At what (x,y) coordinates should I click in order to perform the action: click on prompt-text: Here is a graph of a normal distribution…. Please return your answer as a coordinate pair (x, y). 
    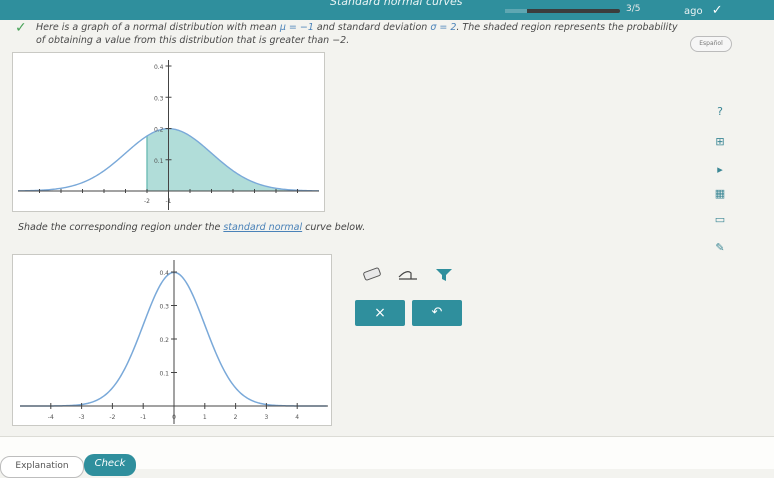
    Looking at the image, I should click on (158, 27).